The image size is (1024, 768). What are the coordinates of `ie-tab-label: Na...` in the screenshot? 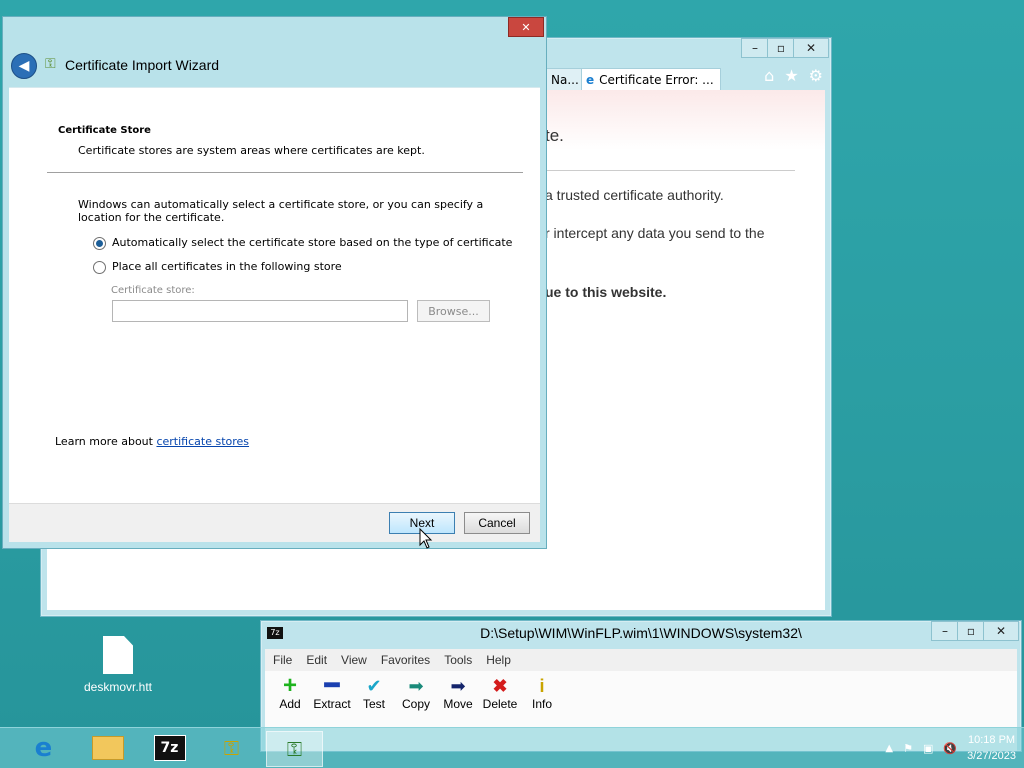 It's located at (565, 80).